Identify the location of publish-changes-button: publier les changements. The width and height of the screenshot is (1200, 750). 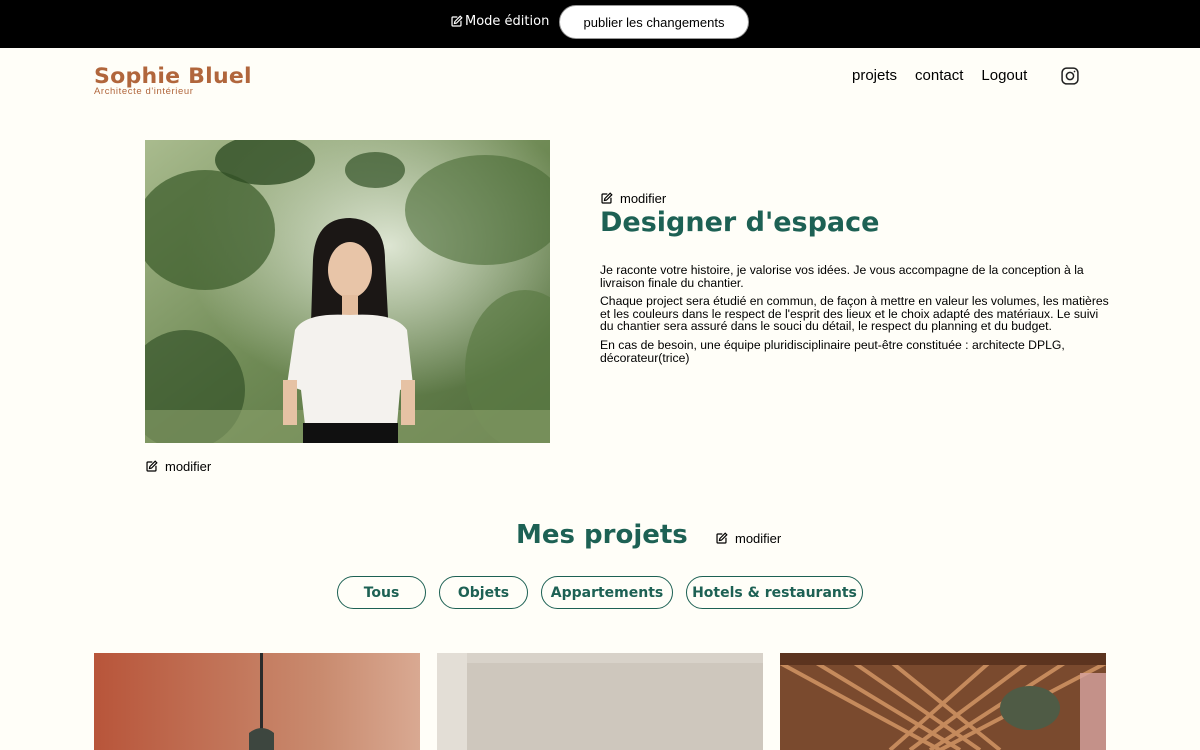
(654, 22).